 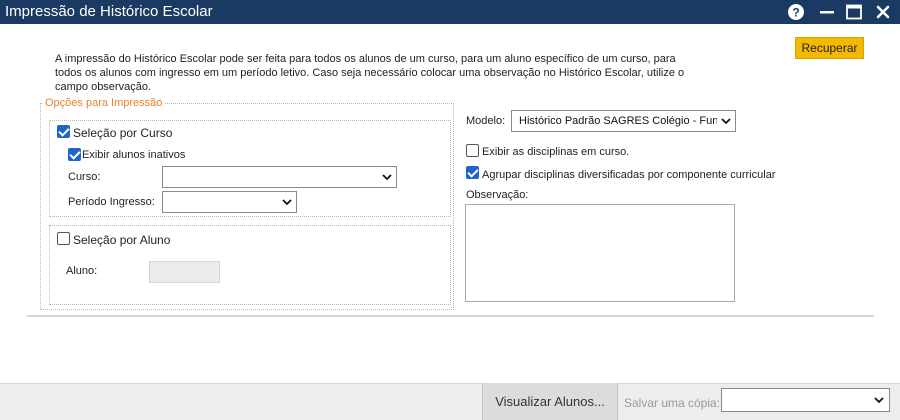 I want to click on periodo-label: Período Ingresso:, so click(x=111, y=202).